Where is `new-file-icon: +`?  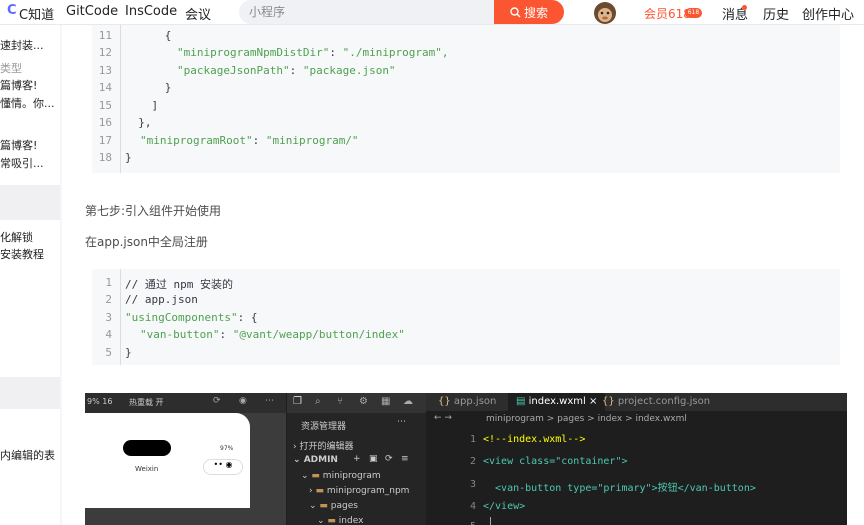
new-file-icon: + is located at coordinates (357, 459).